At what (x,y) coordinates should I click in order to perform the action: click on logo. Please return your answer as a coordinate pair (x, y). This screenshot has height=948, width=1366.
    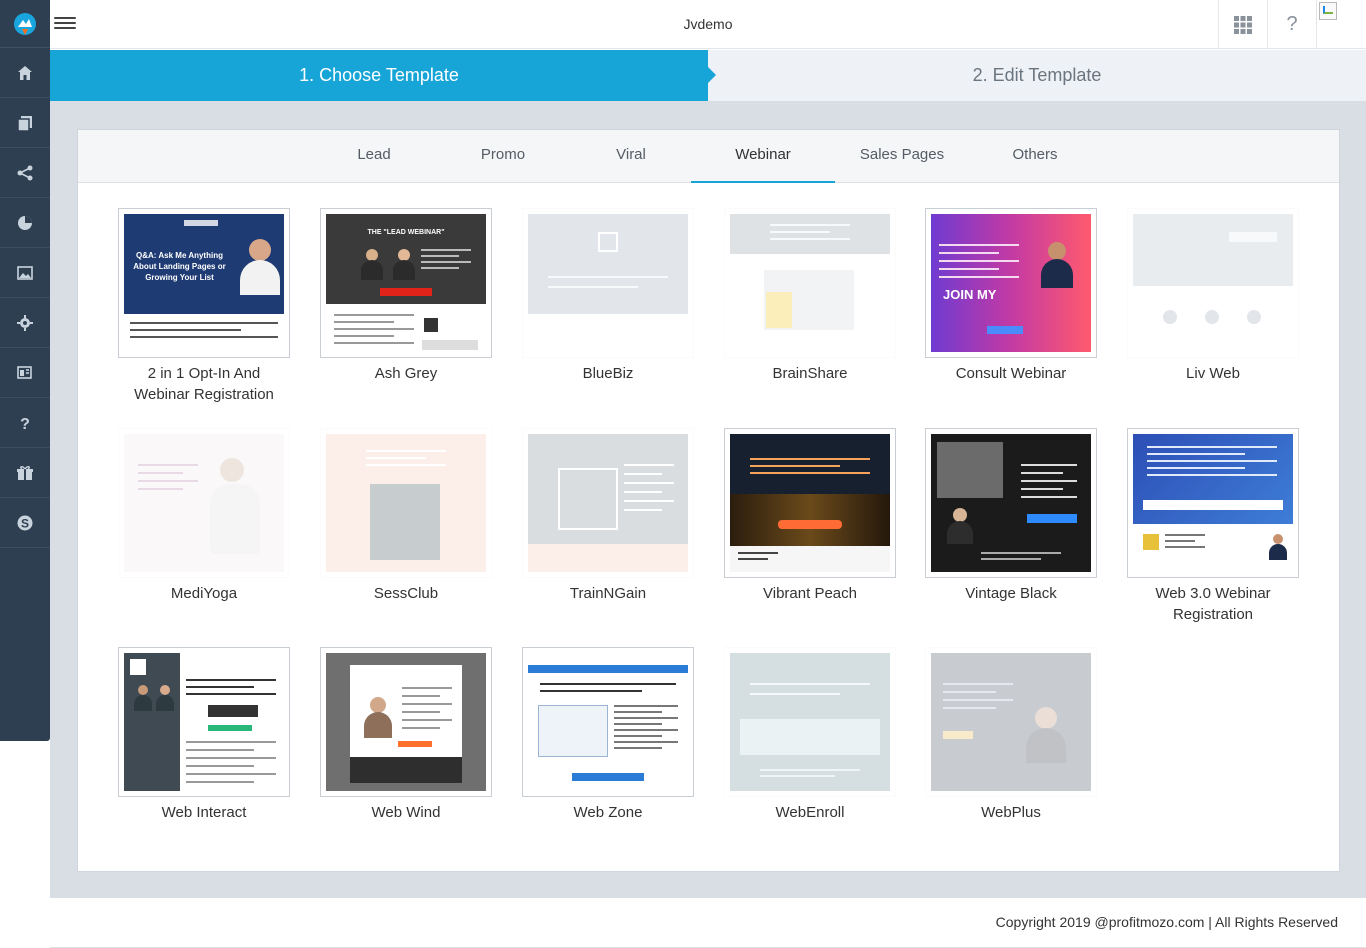
    Looking at the image, I should click on (25, 24).